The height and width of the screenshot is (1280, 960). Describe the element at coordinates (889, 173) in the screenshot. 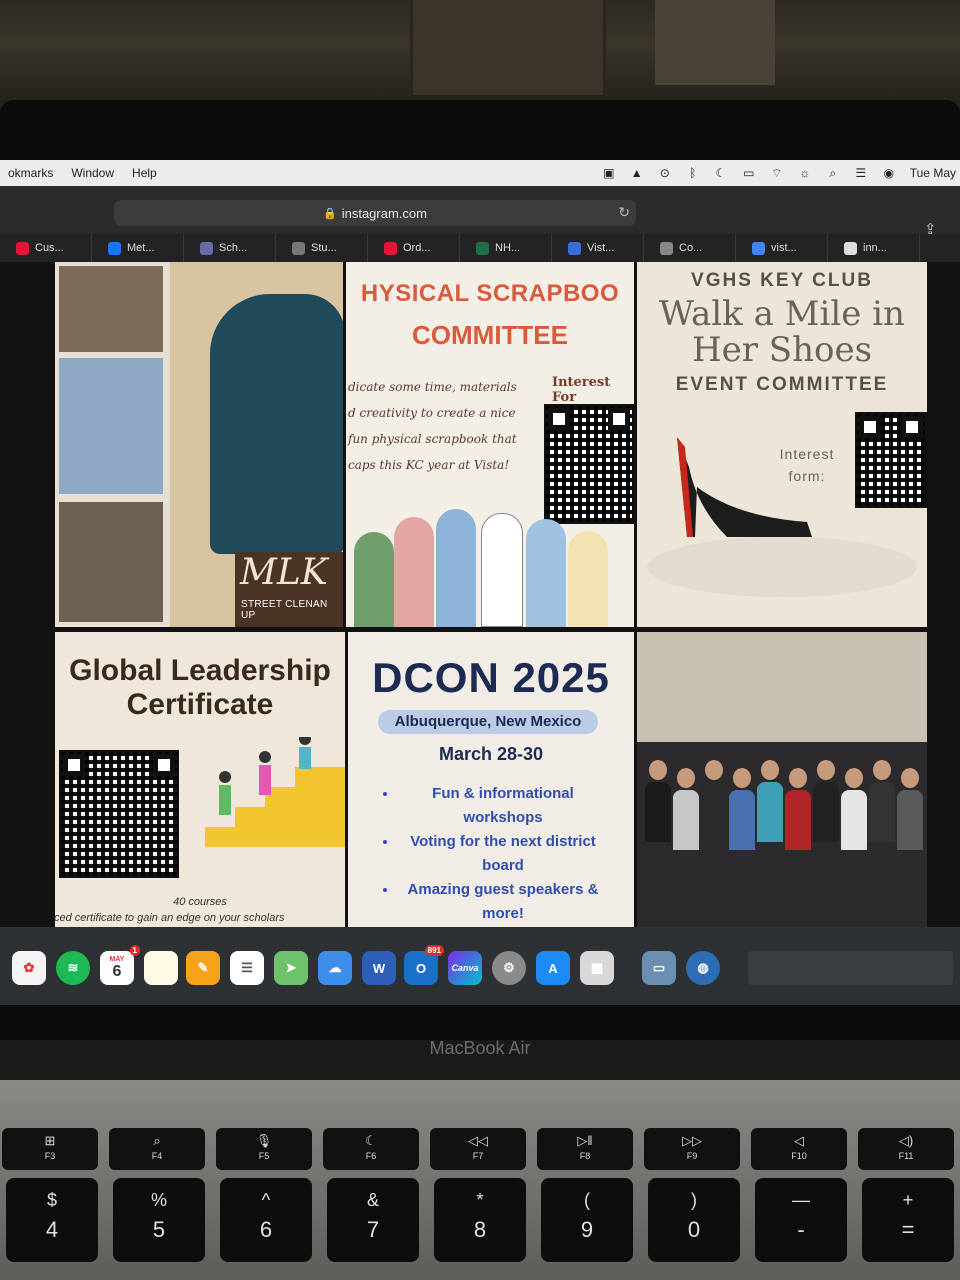

I see `siri-icon: ◉` at that location.